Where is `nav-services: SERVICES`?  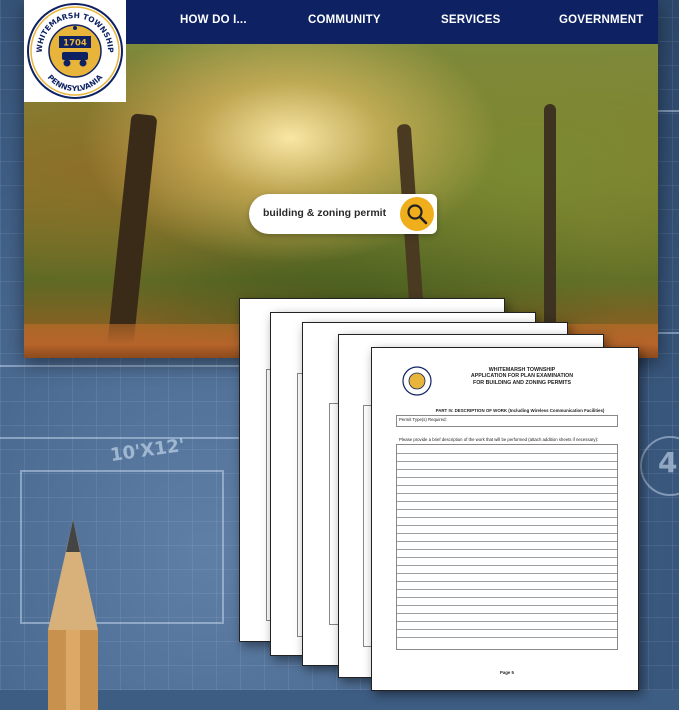
nav-services: SERVICES is located at coordinates (471, 20).